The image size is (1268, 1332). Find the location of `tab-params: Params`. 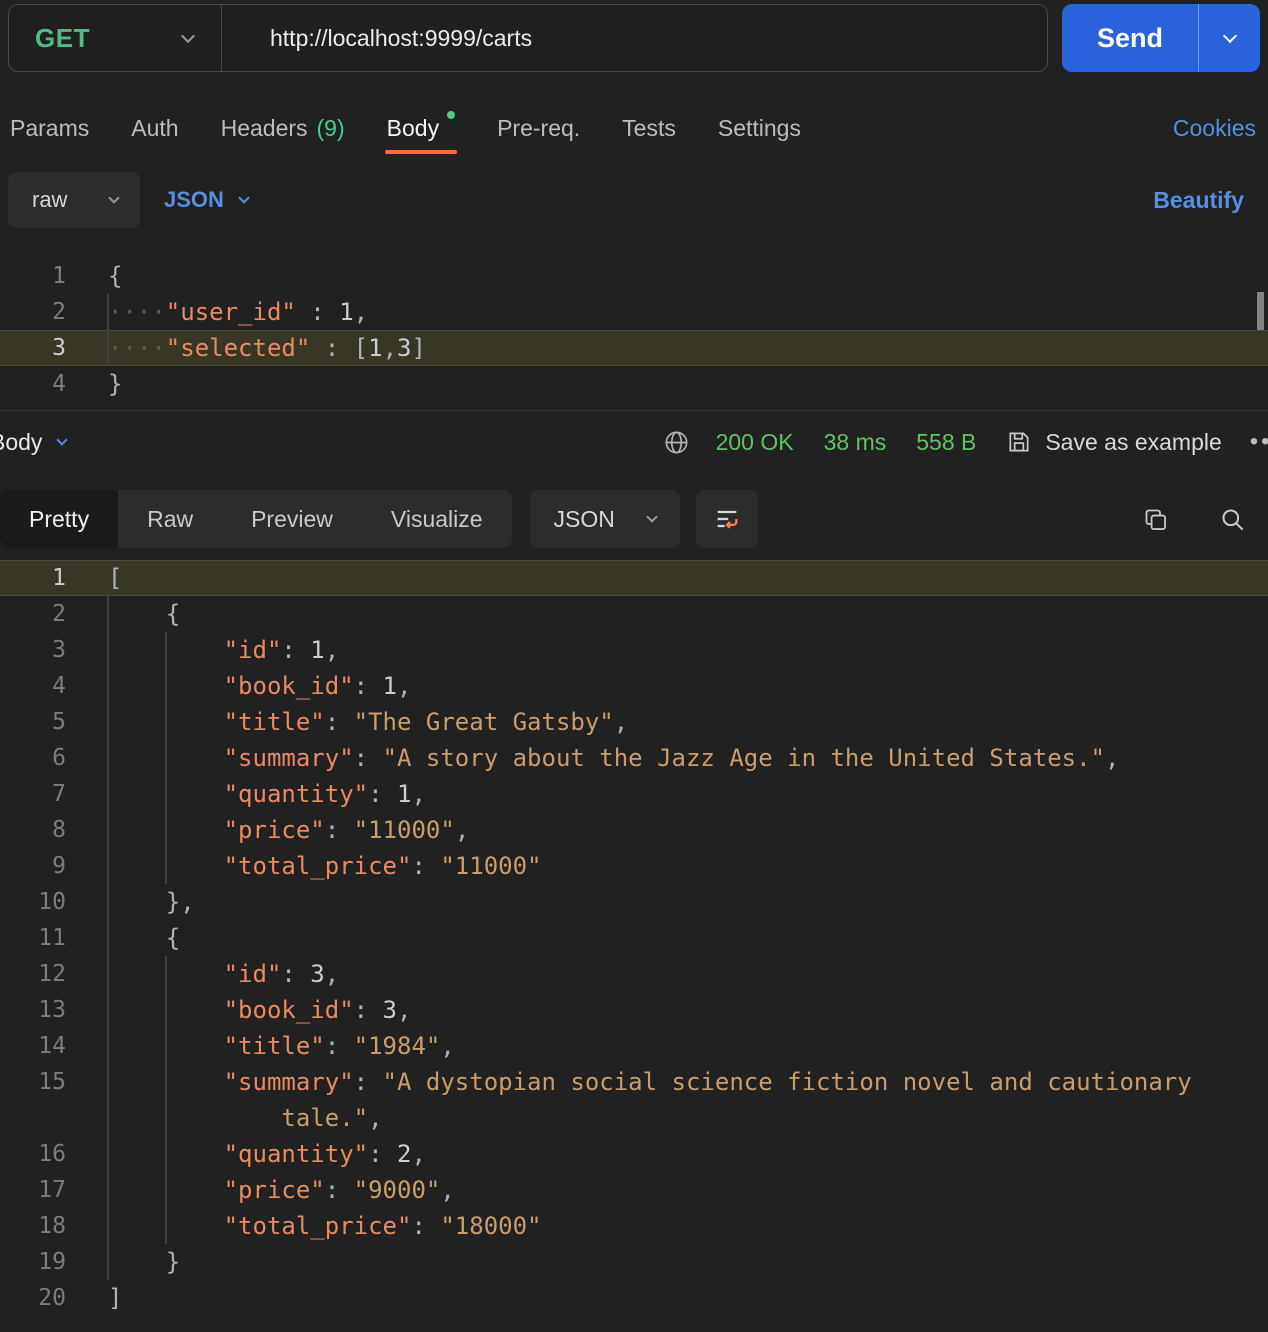

tab-params: Params is located at coordinates (49, 128).